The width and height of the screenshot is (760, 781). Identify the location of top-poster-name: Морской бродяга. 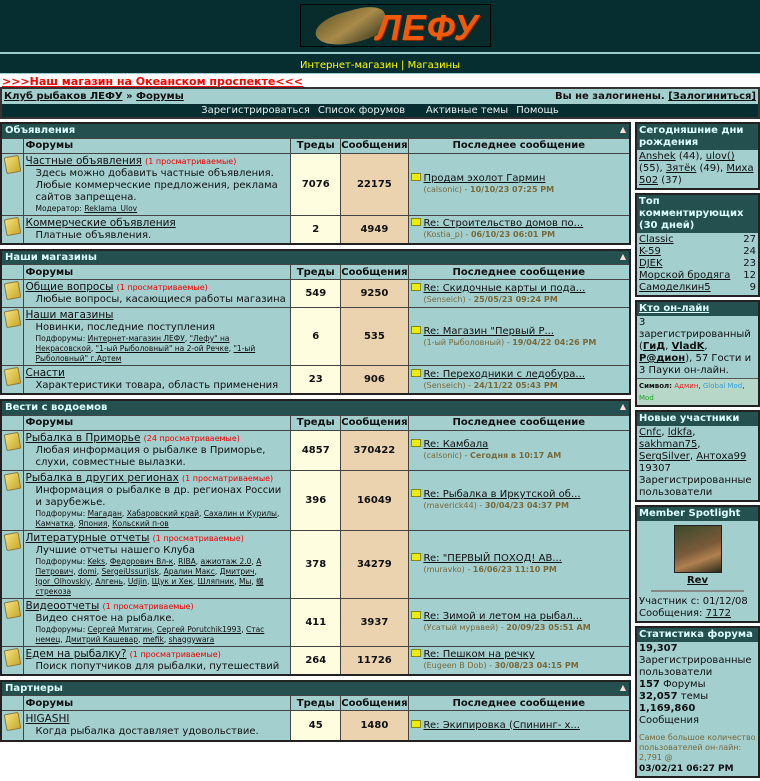
(684, 276).